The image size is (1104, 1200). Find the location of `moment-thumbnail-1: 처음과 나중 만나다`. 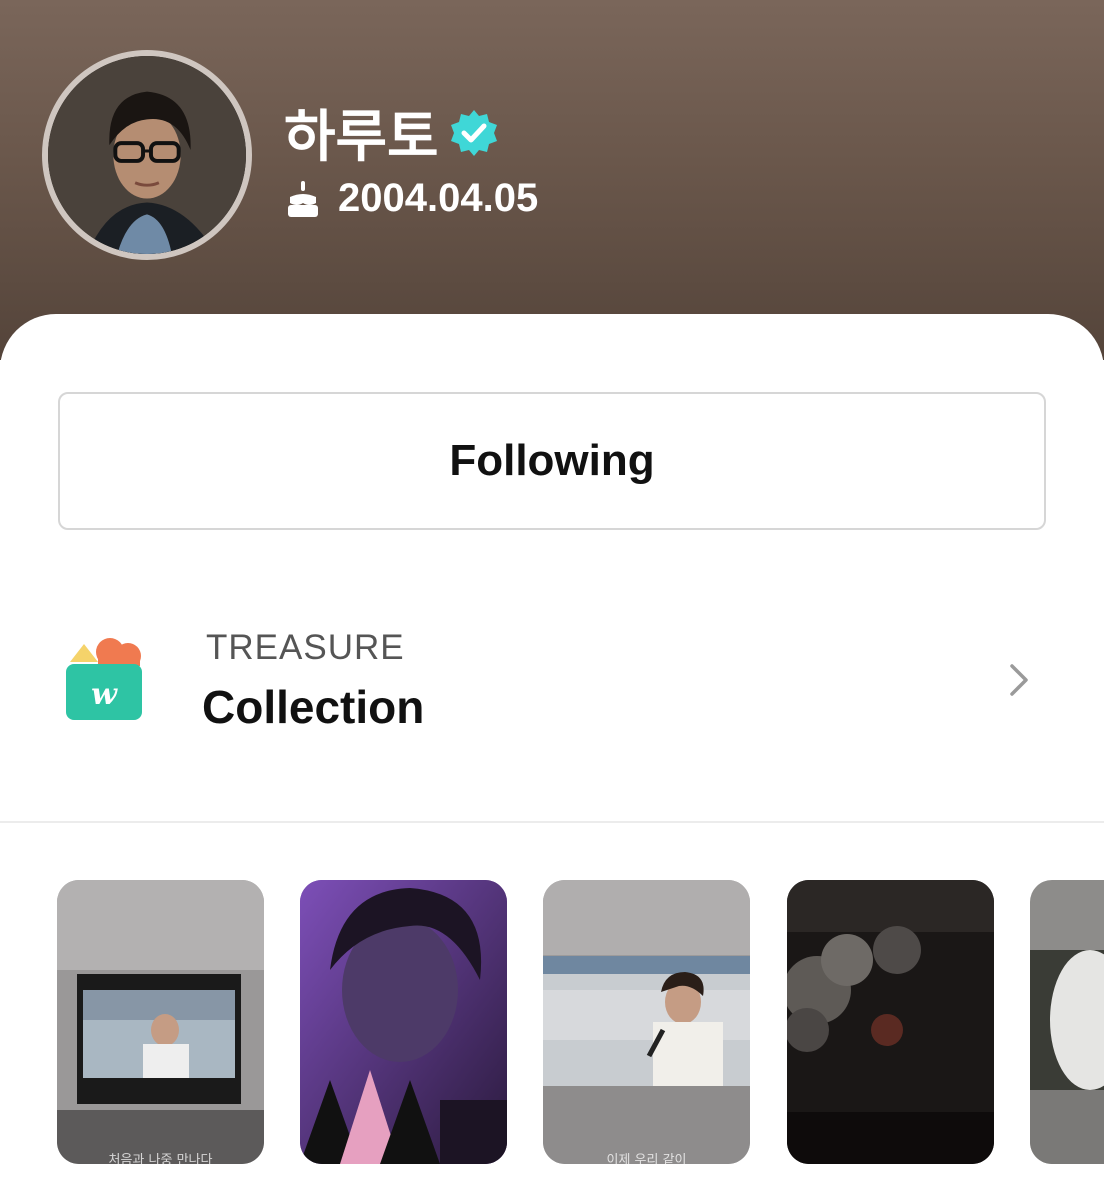

moment-thumbnail-1: 처음과 나중 만나다 is located at coordinates (160, 1022).